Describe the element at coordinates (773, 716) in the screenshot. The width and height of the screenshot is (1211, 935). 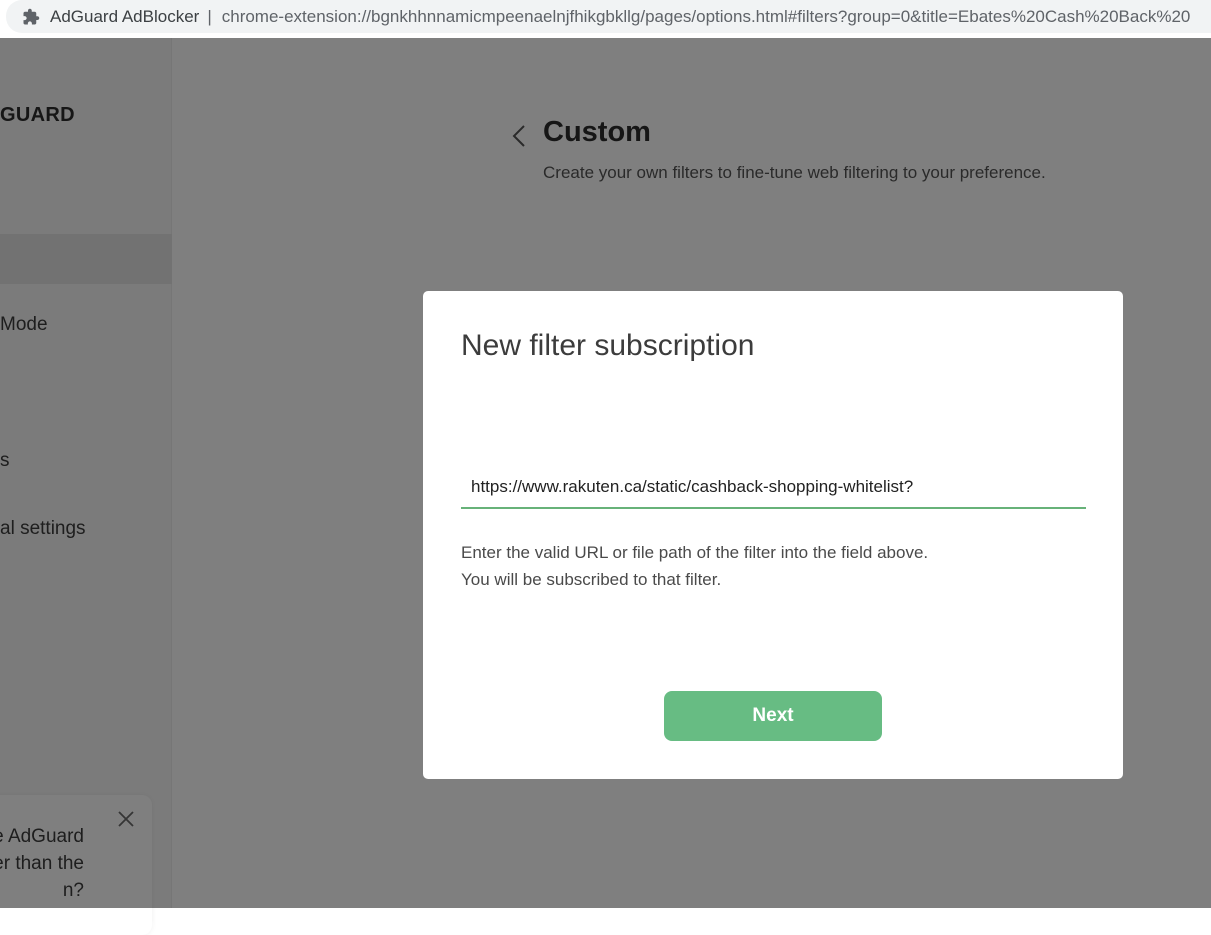
I see `next-button: Next` at that location.